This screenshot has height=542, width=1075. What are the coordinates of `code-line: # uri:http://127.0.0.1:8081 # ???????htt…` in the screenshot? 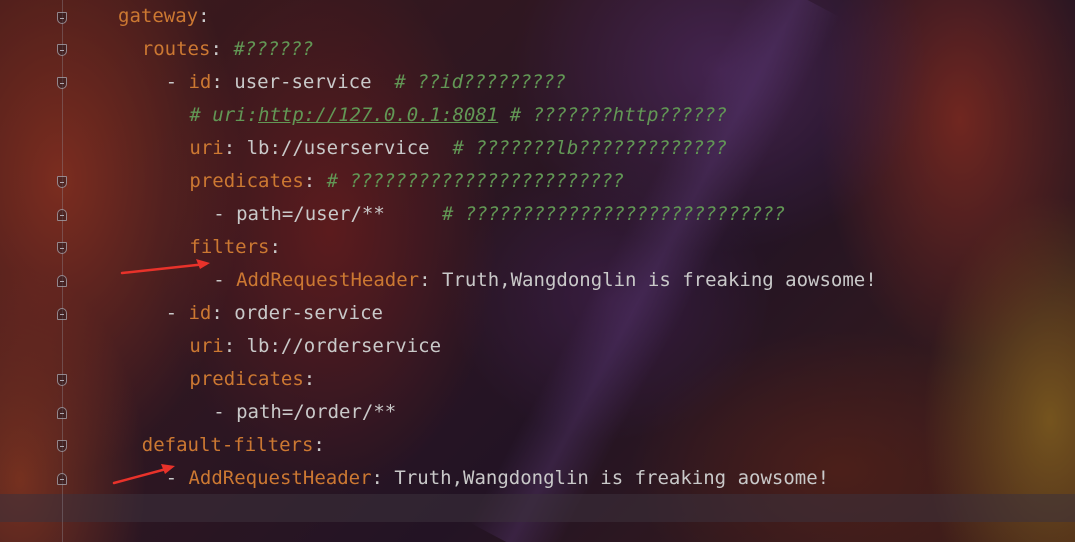 It's located at (537, 115).